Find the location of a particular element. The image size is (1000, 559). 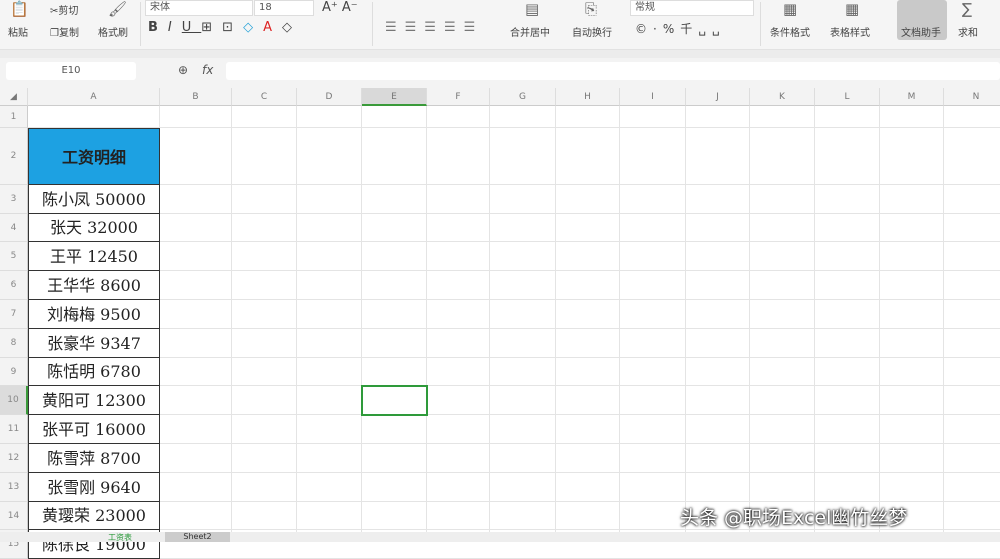

copy-button: ❐复制 is located at coordinates (64, 31).